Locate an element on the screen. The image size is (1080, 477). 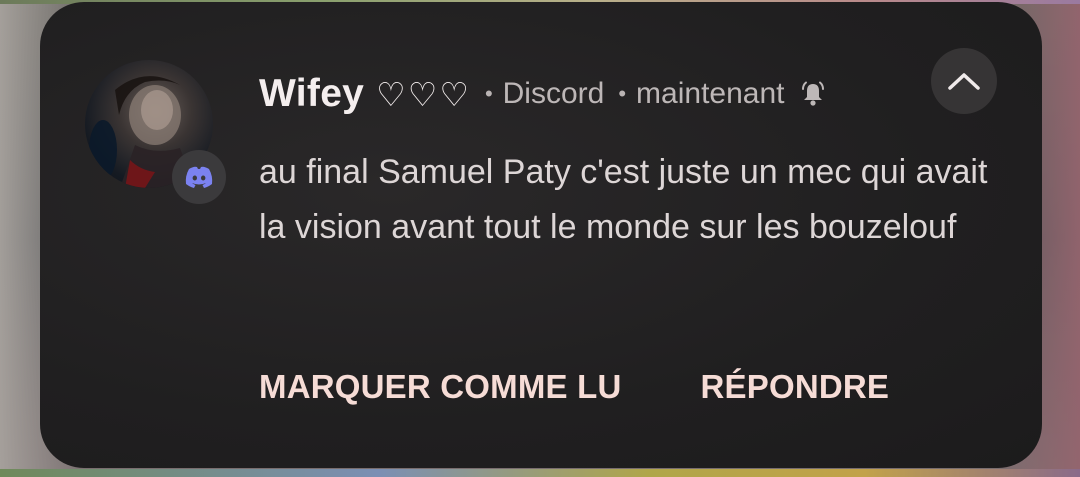
notification-header: Wifey ♡♡♡ • Discord • maintenant is located at coordinates (543, 94).